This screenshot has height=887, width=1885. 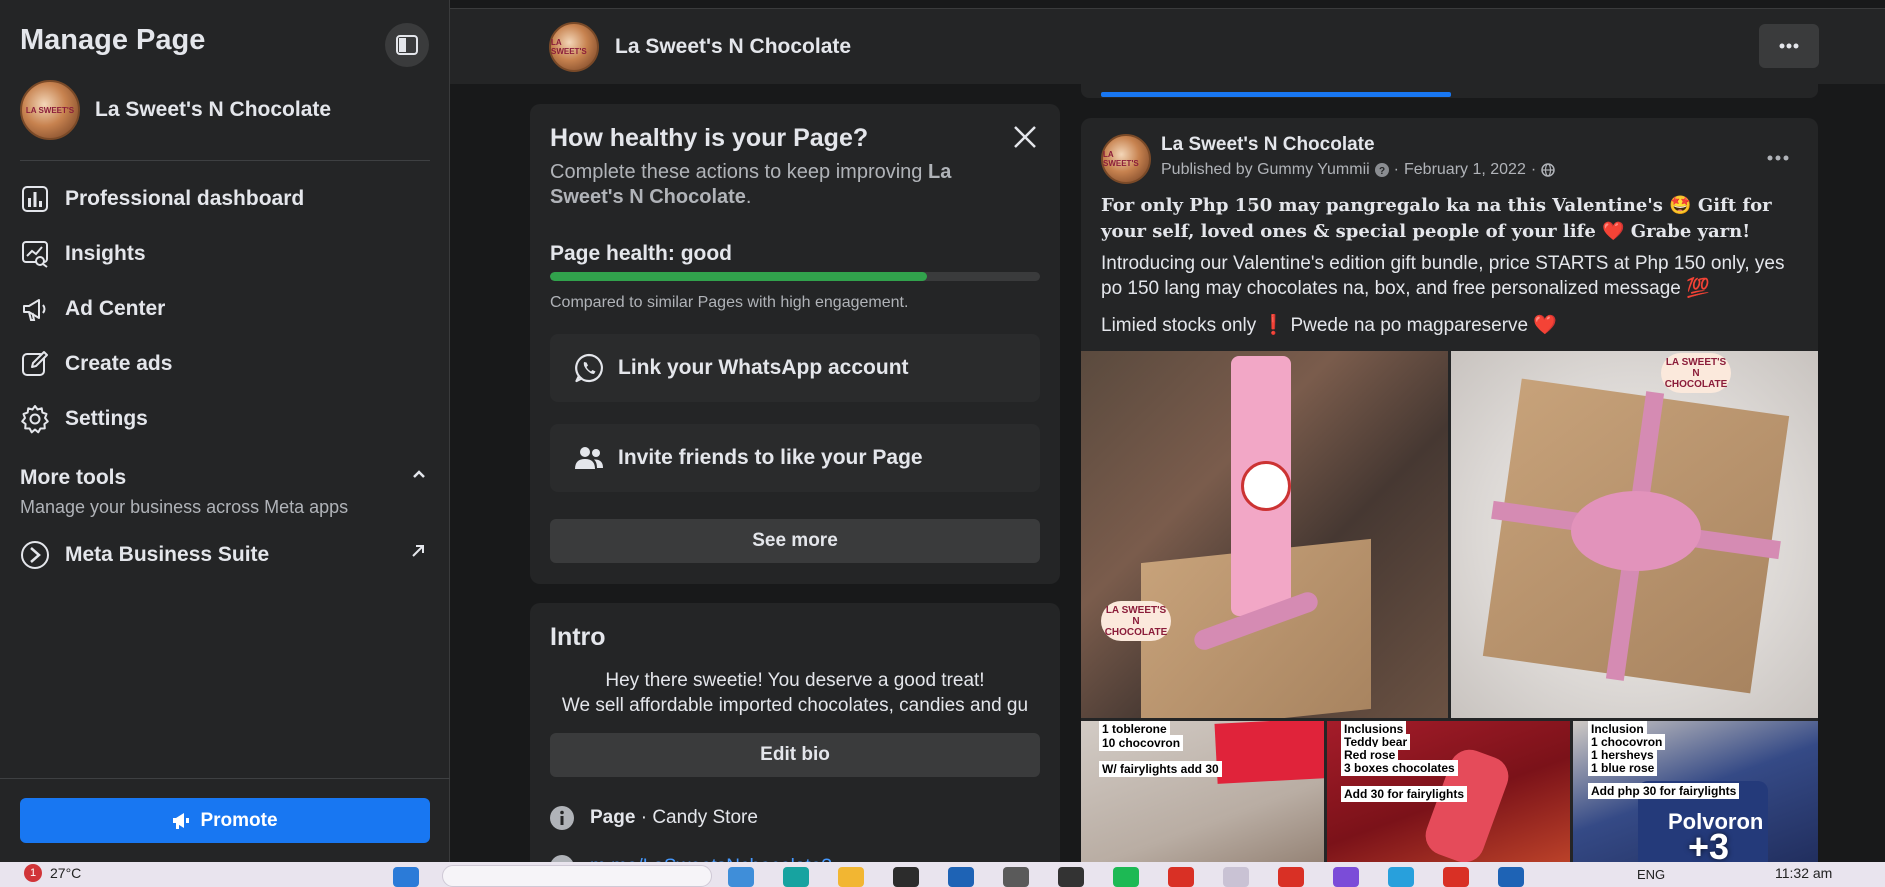 I want to click on notification-badge: 1, so click(x=33, y=873).